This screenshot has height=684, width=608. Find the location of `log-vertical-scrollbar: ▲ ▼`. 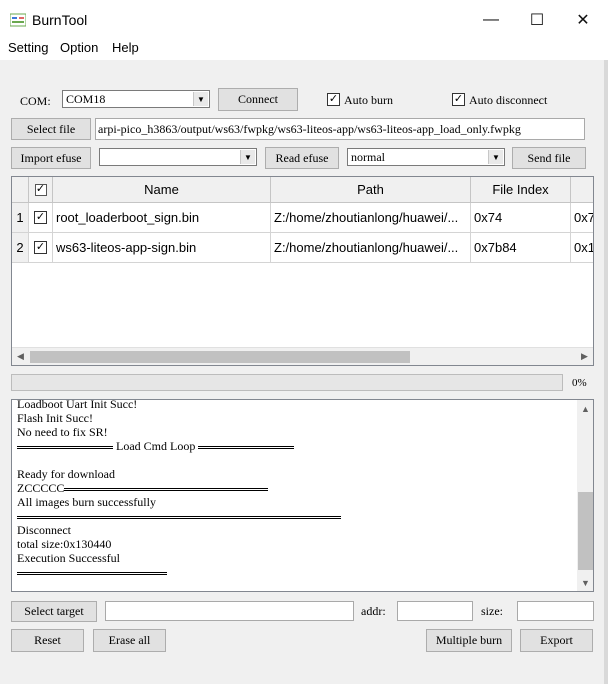

log-vertical-scrollbar: ▲ ▼ is located at coordinates (585, 495).